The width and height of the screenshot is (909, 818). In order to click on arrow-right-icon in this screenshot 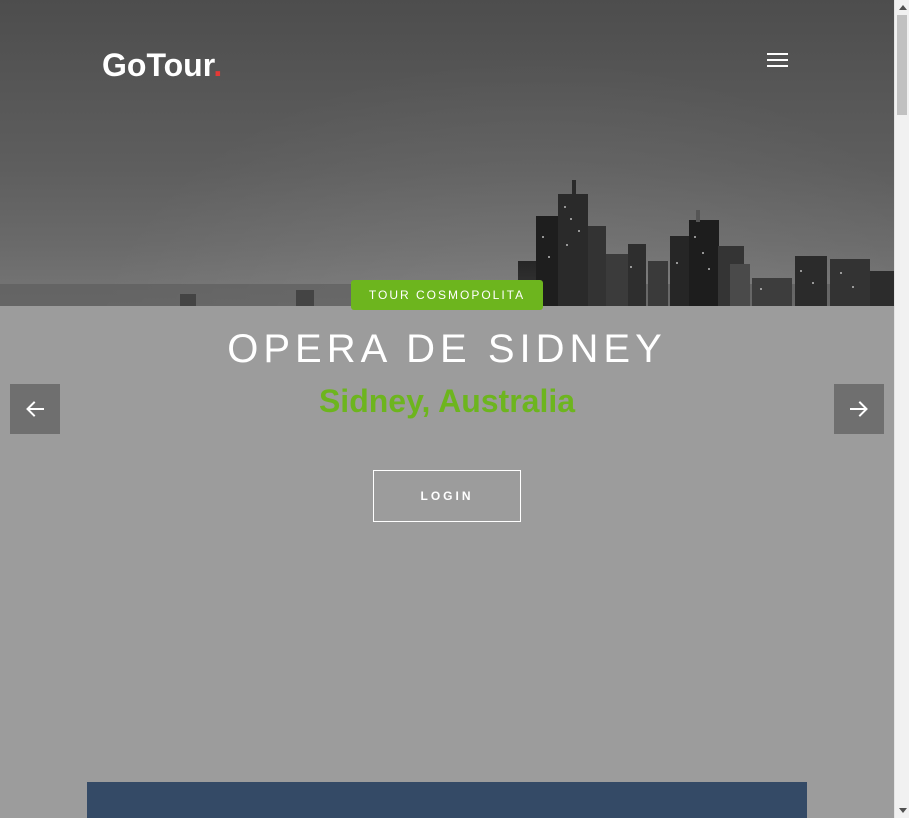, I will do `click(859, 409)`.